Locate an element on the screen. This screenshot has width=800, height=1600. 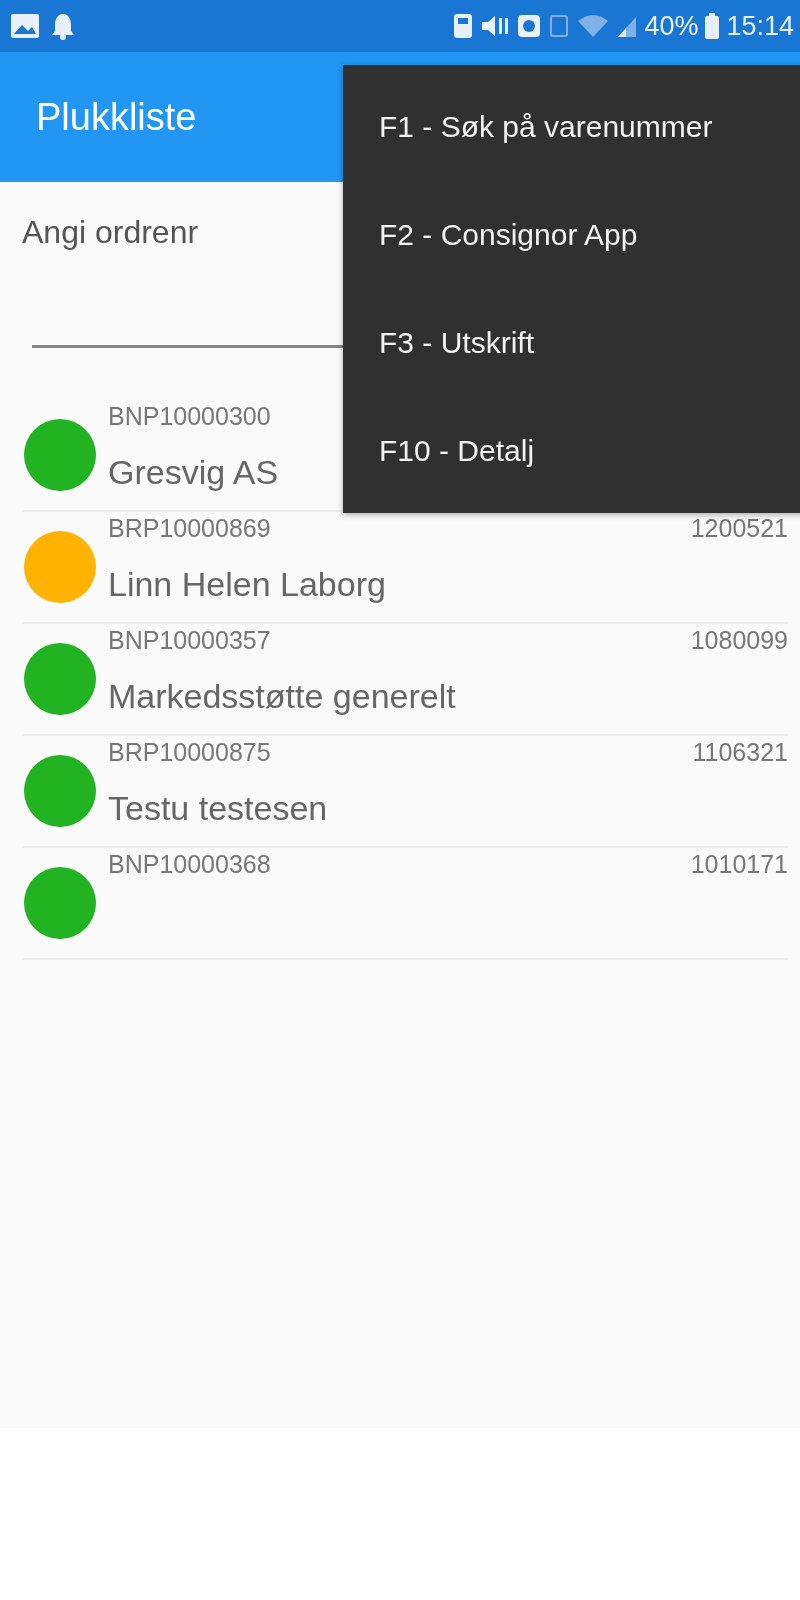
customer-number: 1200521 is located at coordinates (739, 528).